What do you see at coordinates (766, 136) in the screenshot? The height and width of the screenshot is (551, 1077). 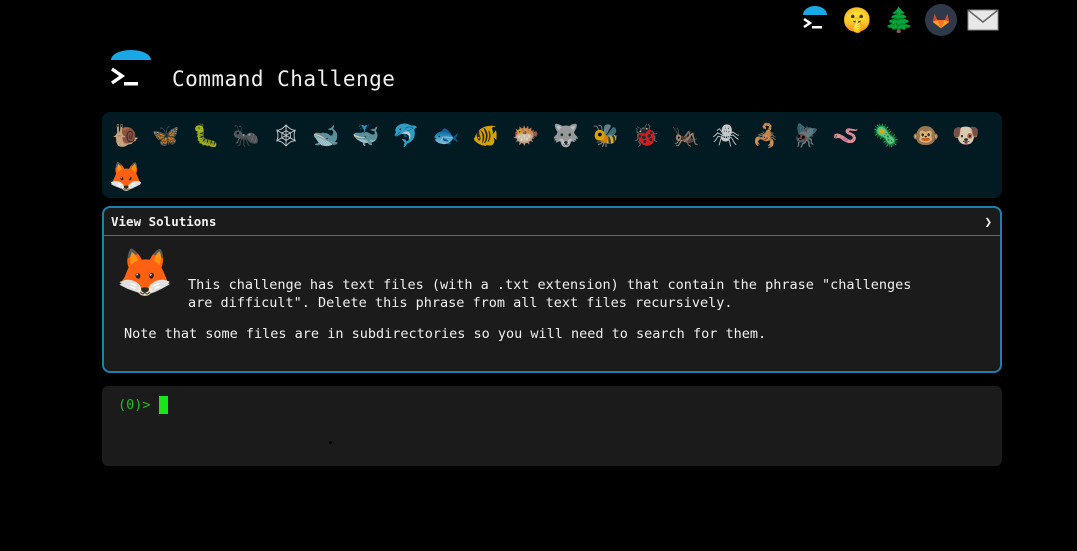 I see `scorpion-icon: 🦂` at bounding box center [766, 136].